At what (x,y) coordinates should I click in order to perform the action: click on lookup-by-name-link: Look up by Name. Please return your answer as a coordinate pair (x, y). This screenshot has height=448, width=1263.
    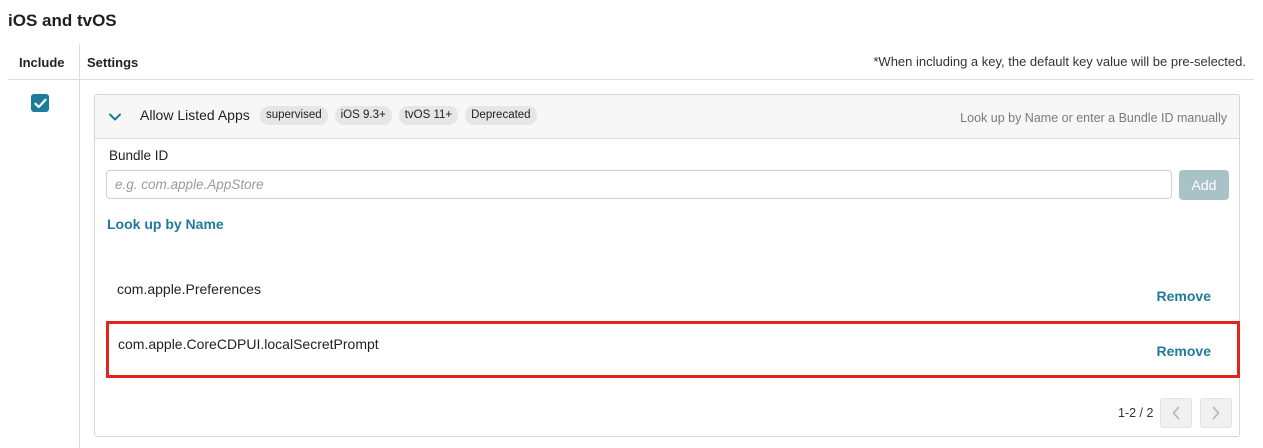
    Looking at the image, I should click on (165, 224).